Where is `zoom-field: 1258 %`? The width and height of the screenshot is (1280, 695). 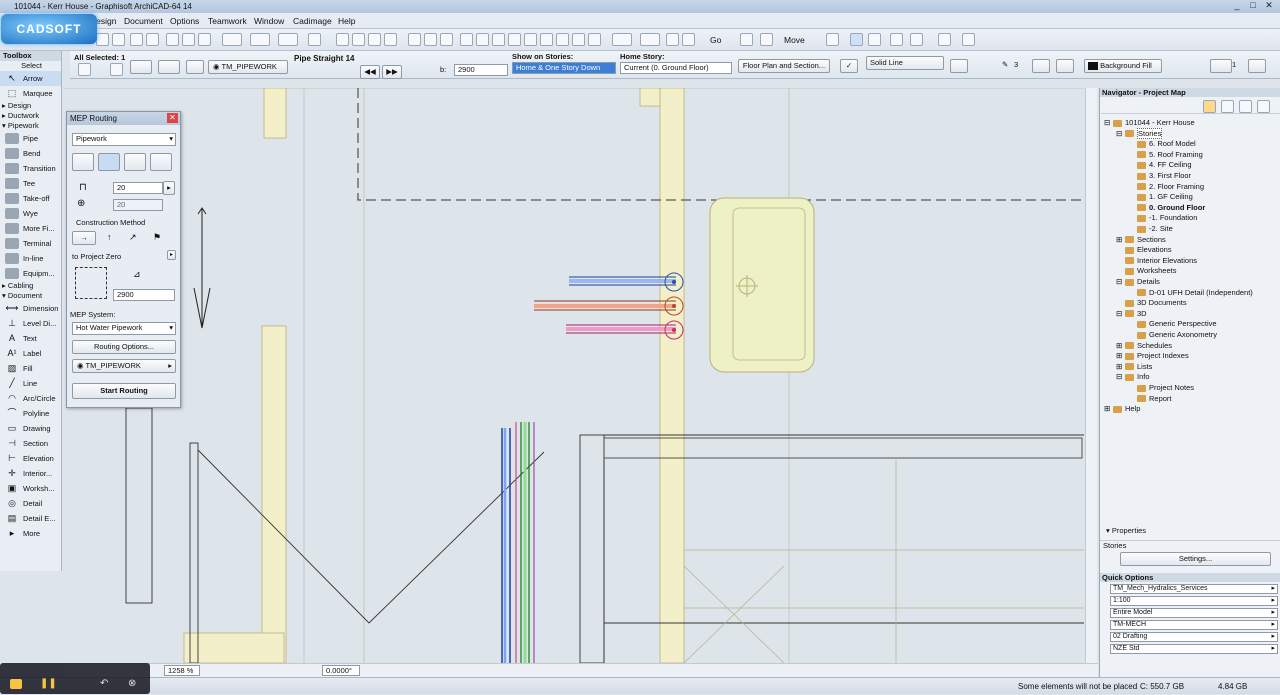
zoom-field: 1258 % is located at coordinates (182, 670).